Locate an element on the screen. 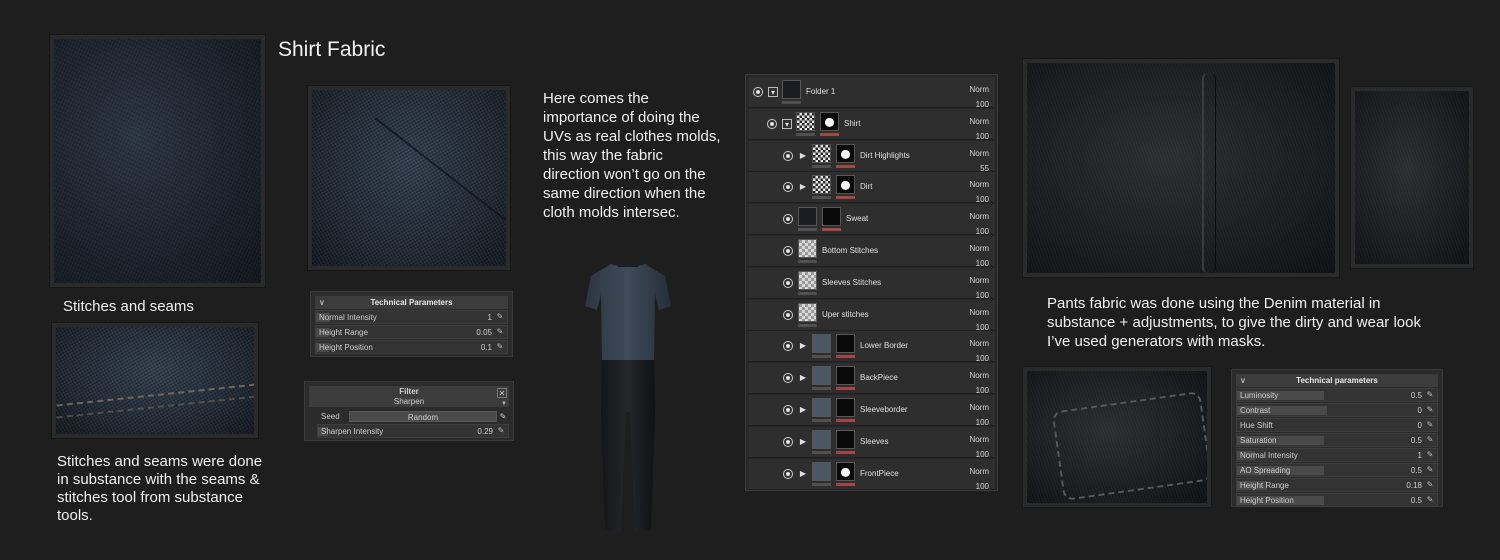 The height and width of the screenshot is (560, 1500). layer-row: ▾ Shirt Norm 100 is located at coordinates (871, 124).